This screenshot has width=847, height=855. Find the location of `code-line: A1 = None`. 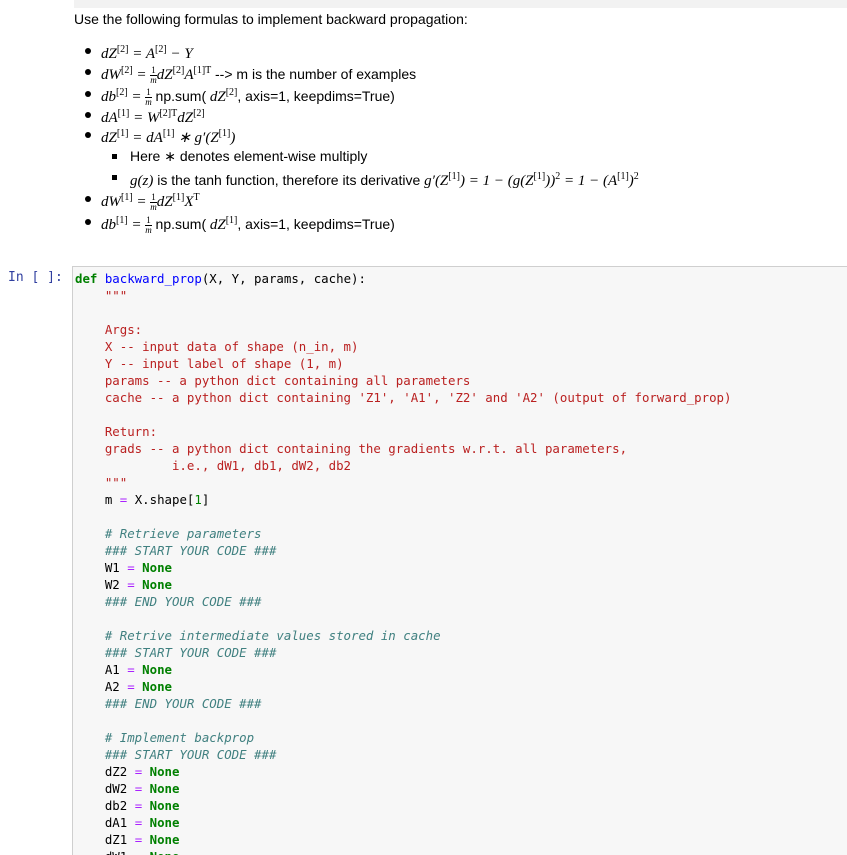

code-line: A1 = None is located at coordinates (123, 669).